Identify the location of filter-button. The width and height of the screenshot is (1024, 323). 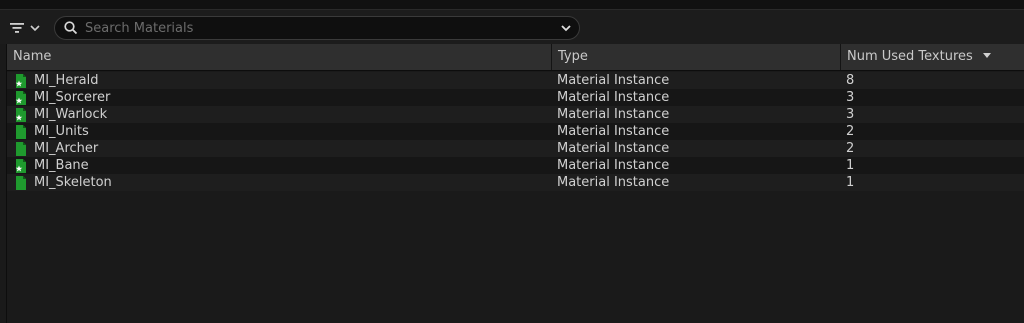
(28, 28).